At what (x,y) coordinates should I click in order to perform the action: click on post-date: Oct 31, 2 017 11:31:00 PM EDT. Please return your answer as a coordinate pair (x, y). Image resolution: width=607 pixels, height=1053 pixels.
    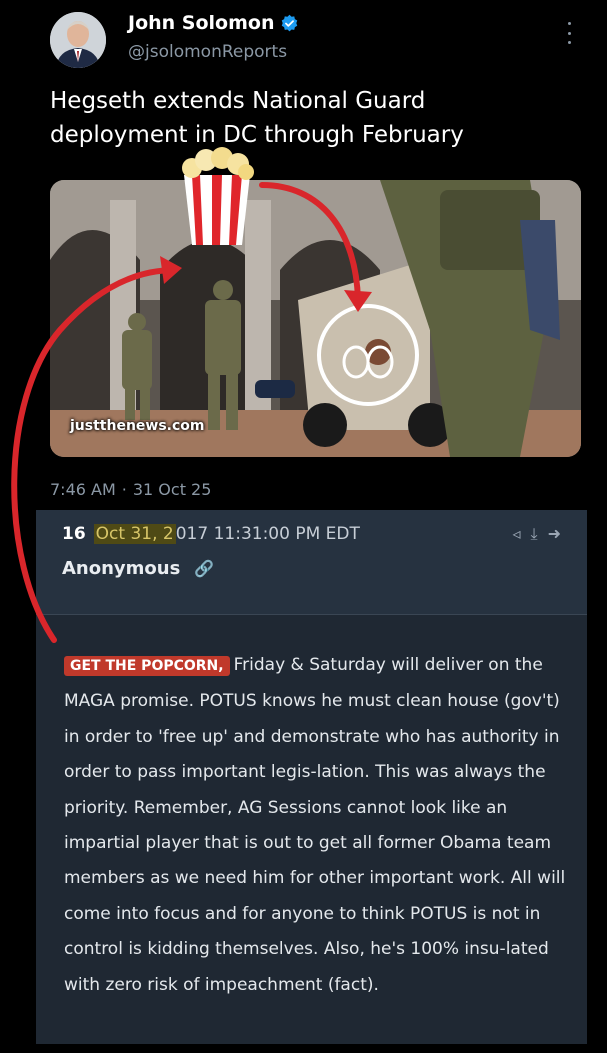
    Looking at the image, I should click on (226, 534).